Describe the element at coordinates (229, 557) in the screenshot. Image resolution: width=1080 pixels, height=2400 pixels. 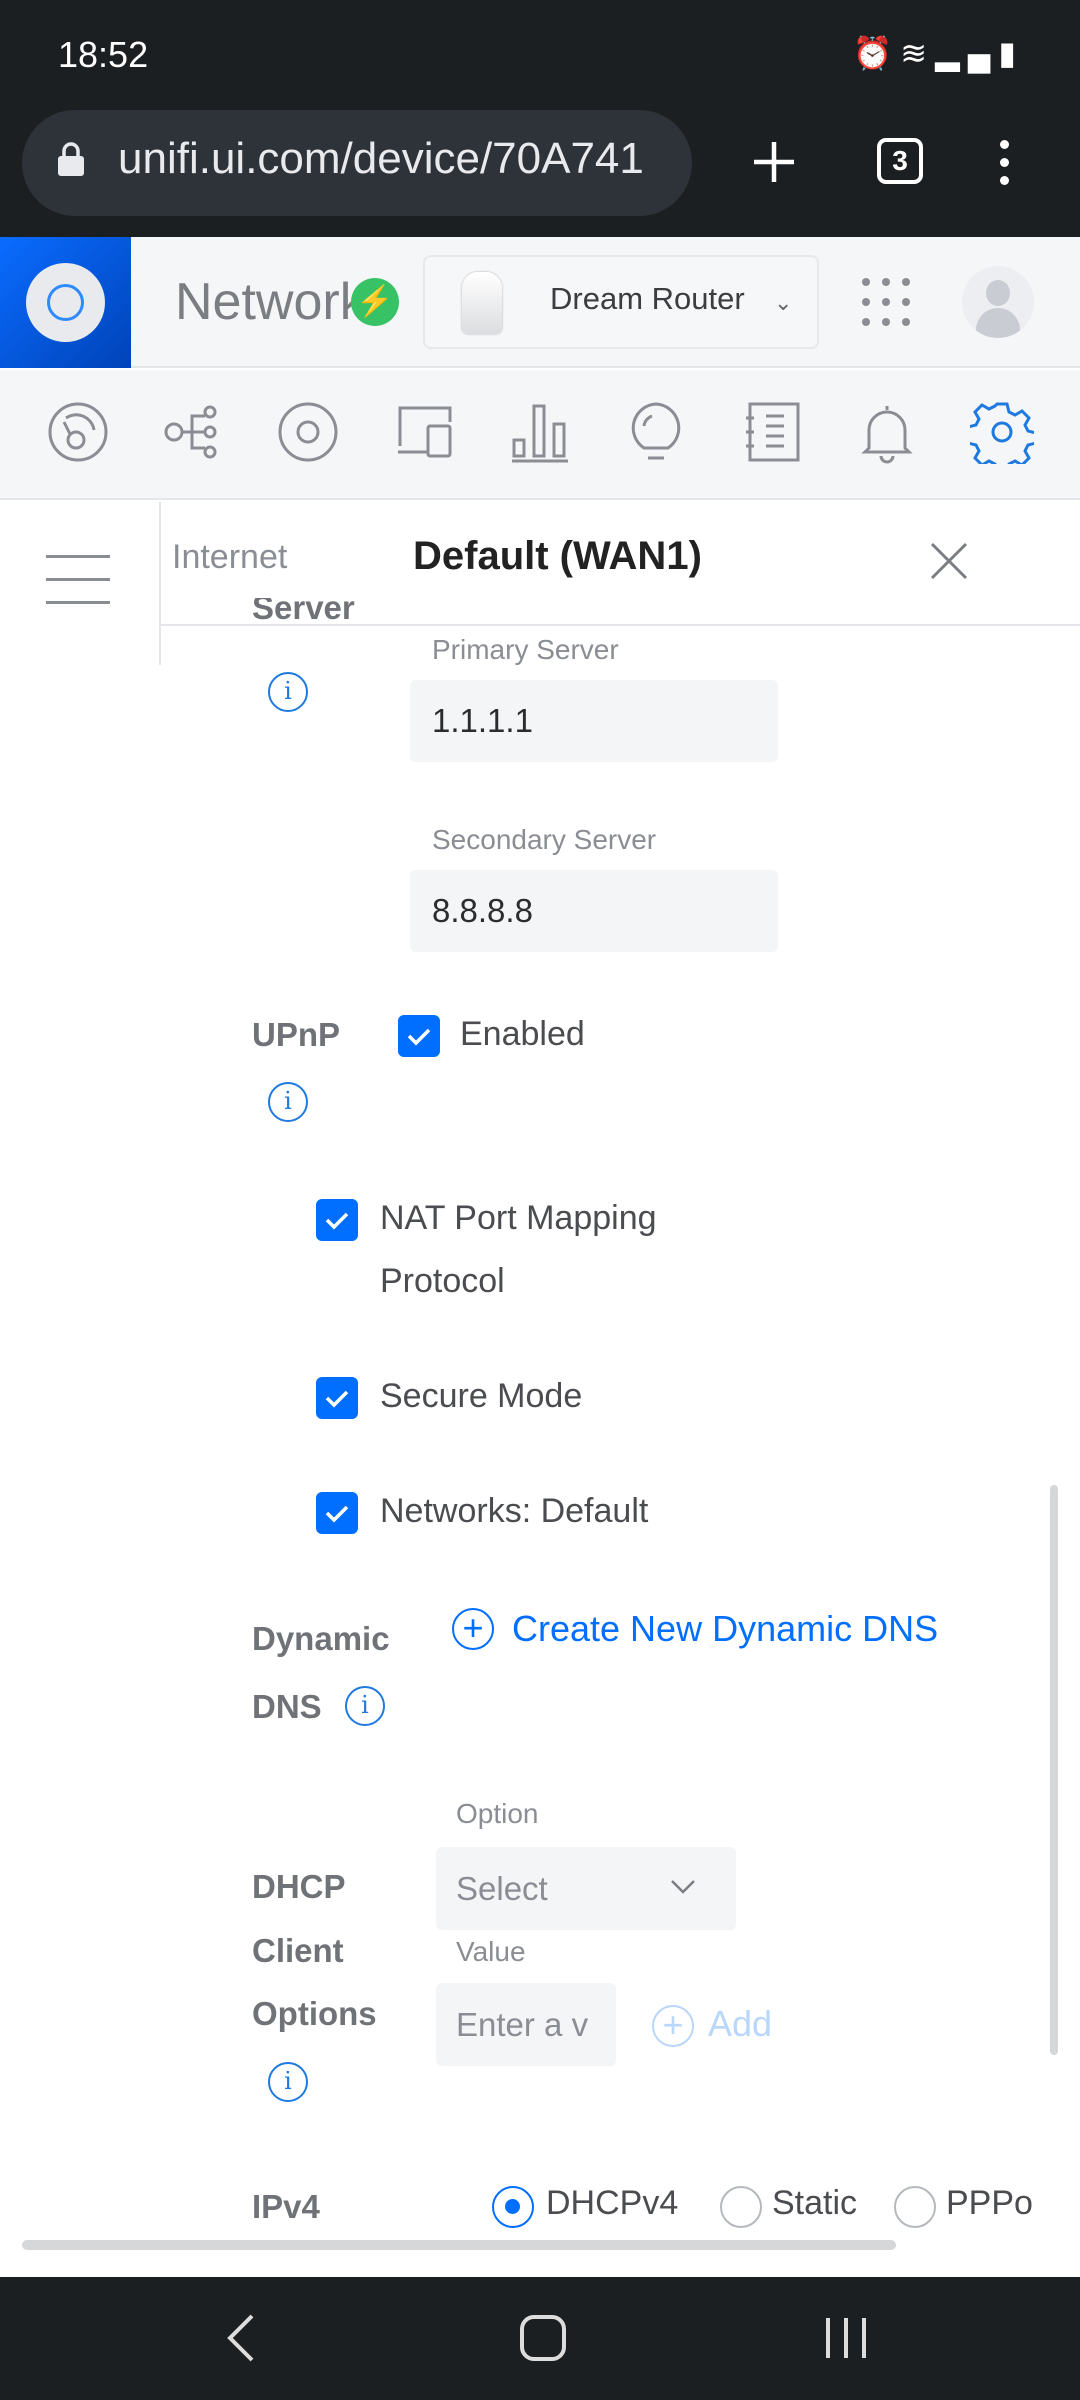
I see `tab-internet: Internet` at that location.